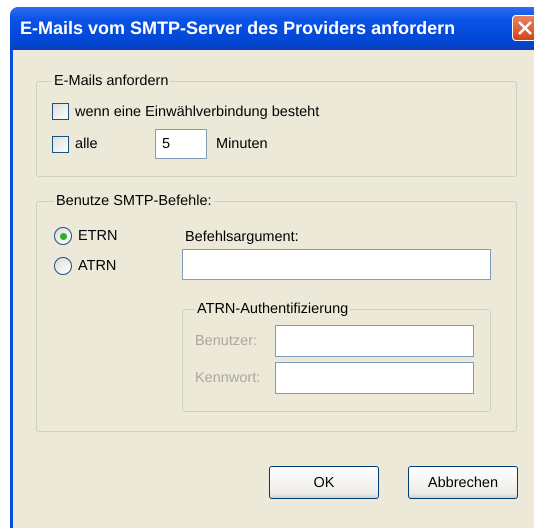 The width and height of the screenshot is (534, 528). Describe the element at coordinates (336, 264) in the screenshot. I see `argument-field` at that location.